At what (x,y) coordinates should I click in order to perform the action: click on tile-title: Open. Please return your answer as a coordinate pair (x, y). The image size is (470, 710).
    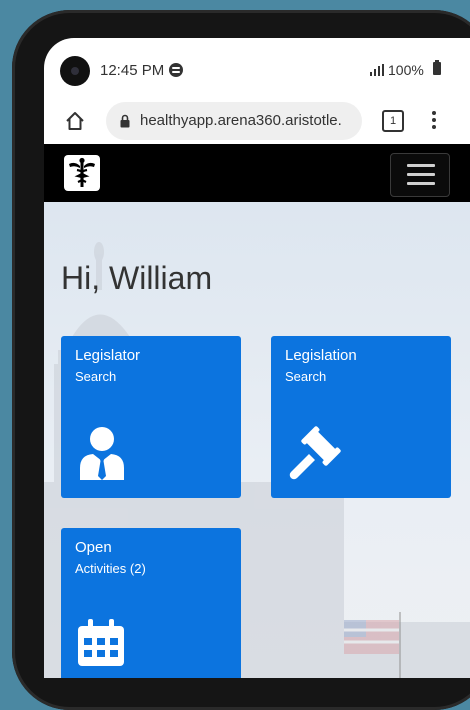
    Looking at the image, I should click on (93, 547).